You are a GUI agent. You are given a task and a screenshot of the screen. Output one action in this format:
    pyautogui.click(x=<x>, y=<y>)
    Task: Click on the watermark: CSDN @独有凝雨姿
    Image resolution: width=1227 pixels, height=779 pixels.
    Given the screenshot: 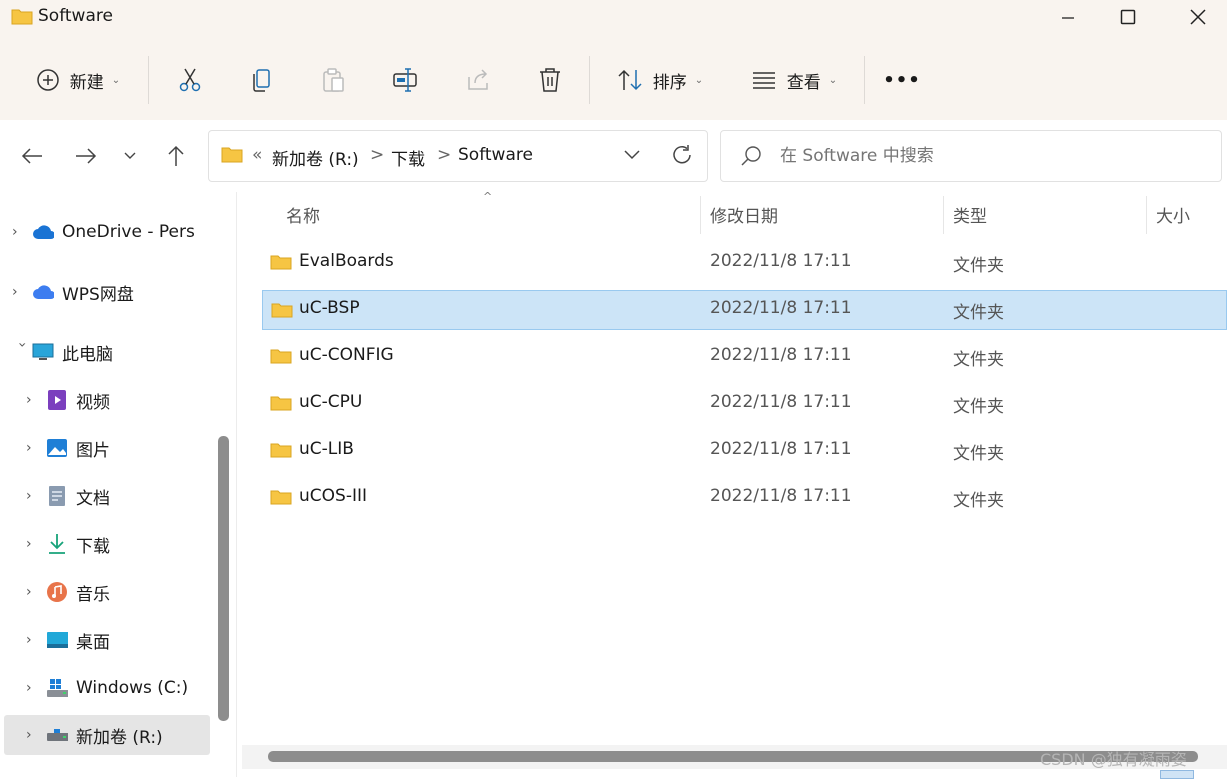 What is the action you would take?
    pyautogui.click(x=1113, y=759)
    